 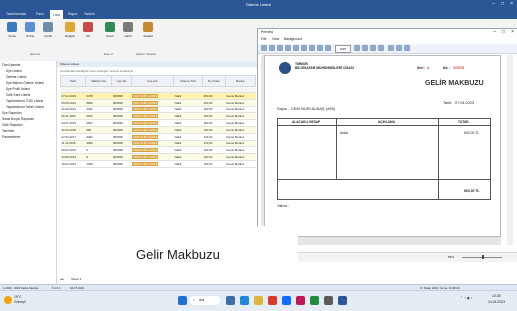 I want to click on app3-icon, so click(x=328, y=300).